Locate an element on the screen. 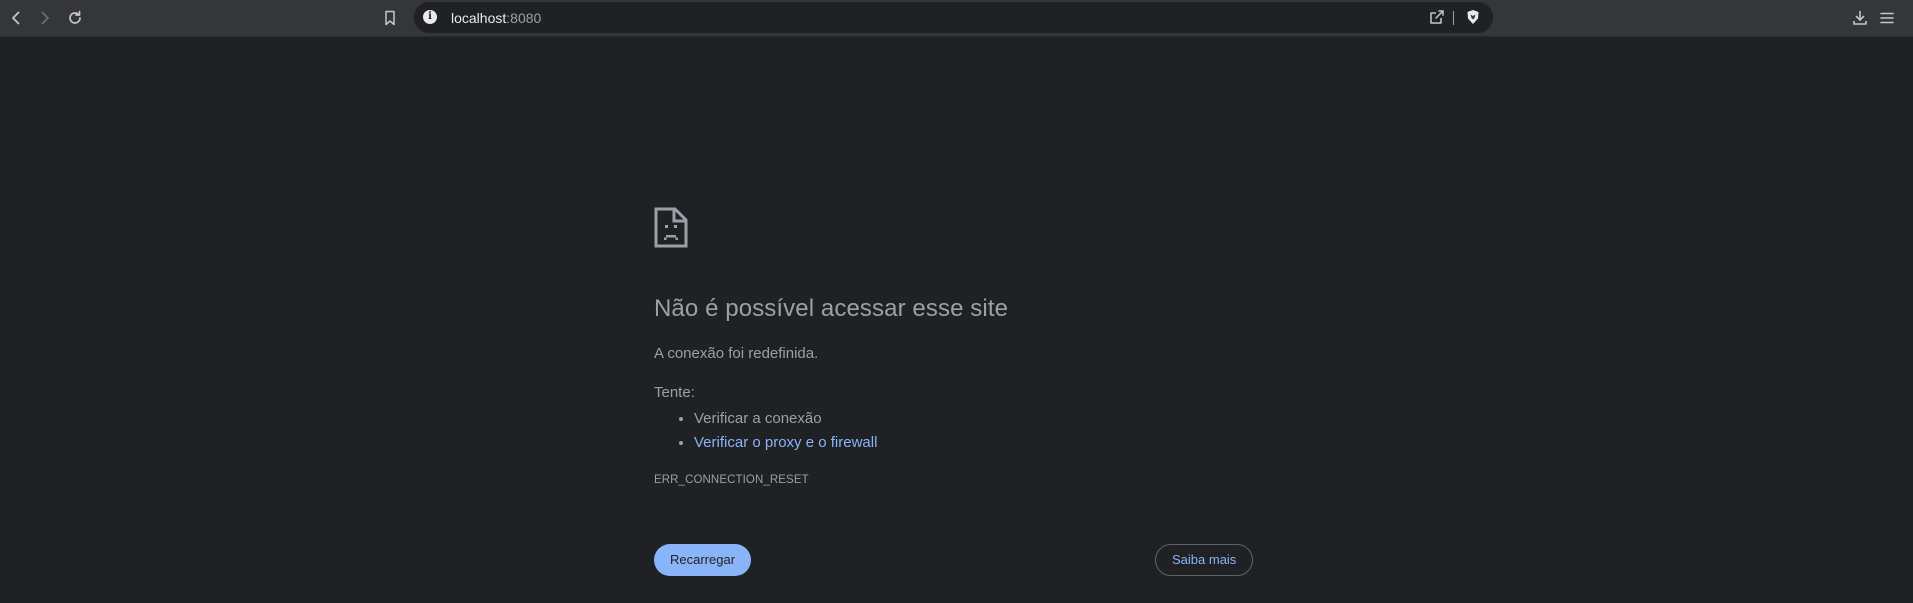 Image resolution: width=1913 pixels, height=603 pixels. menu-button is located at coordinates (1887, 18).